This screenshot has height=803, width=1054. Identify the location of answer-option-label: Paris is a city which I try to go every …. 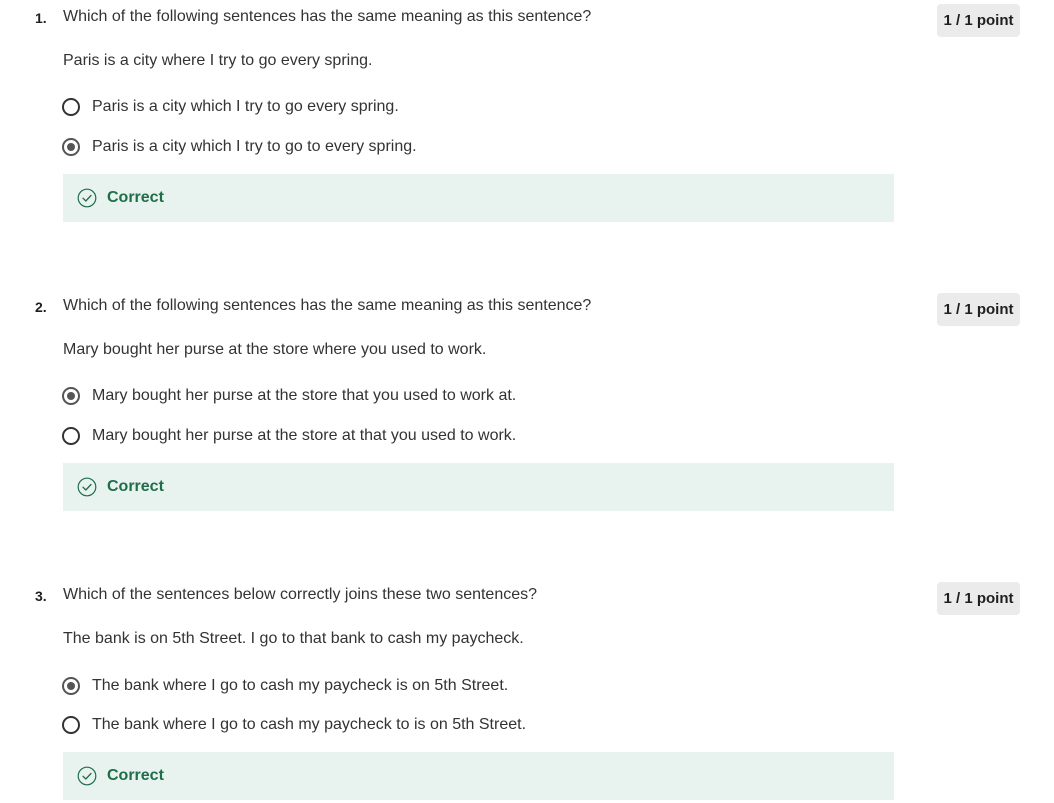
(245, 106).